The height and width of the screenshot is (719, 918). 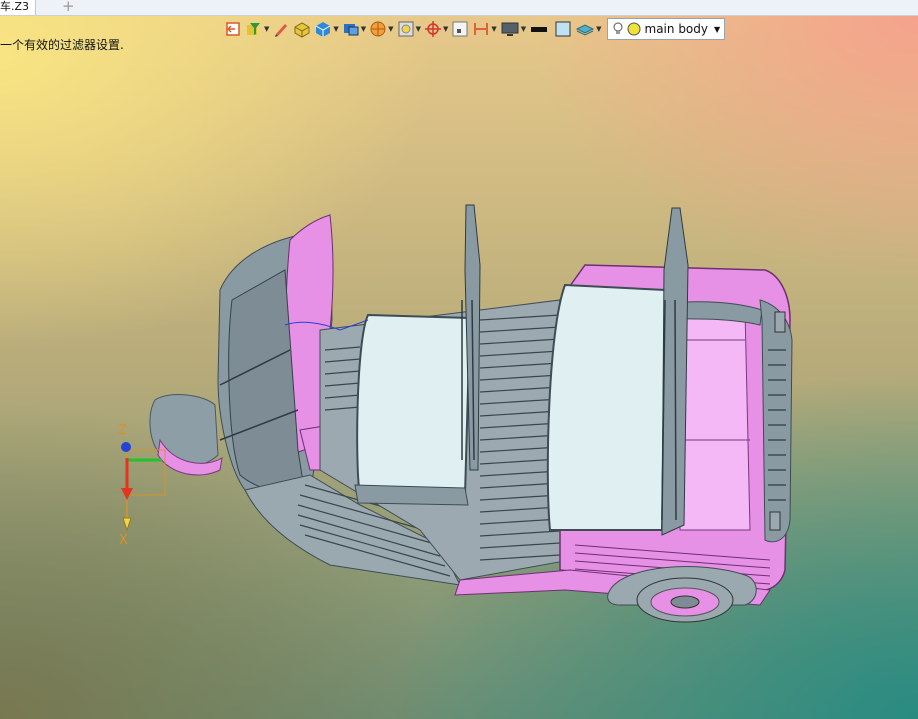 What do you see at coordinates (780, 322) in the screenshot?
I see `tail-light-top` at bounding box center [780, 322].